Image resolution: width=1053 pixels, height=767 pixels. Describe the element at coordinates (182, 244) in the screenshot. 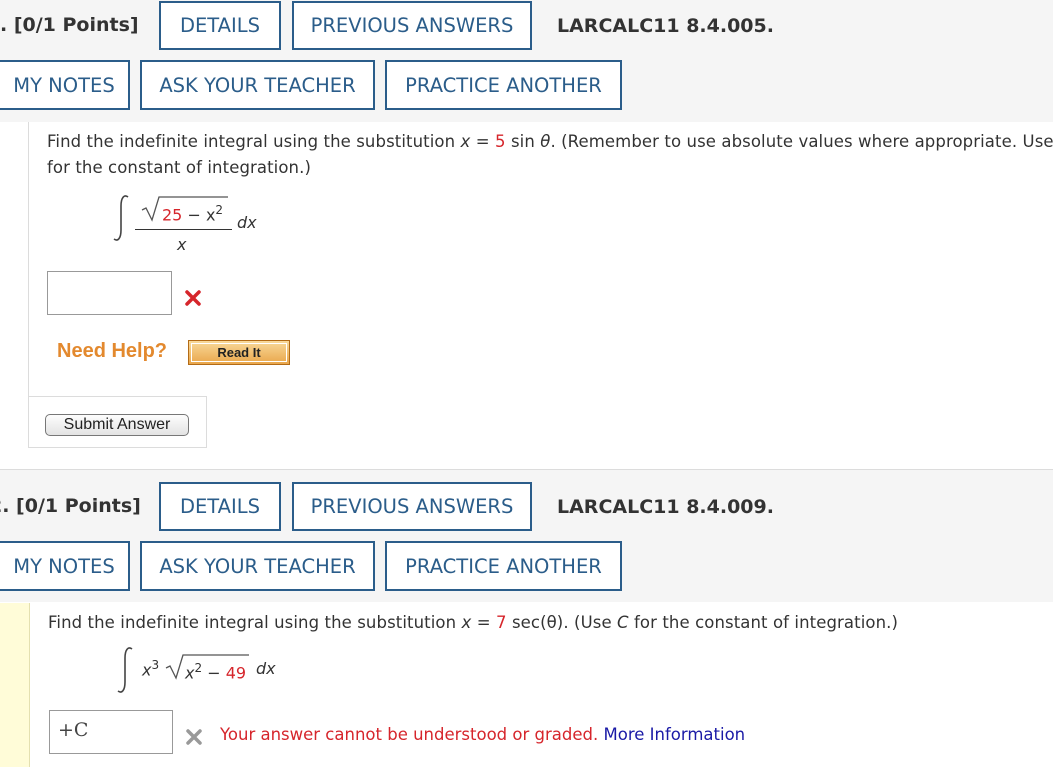

I see `q1-integrand-denominator: x` at that location.